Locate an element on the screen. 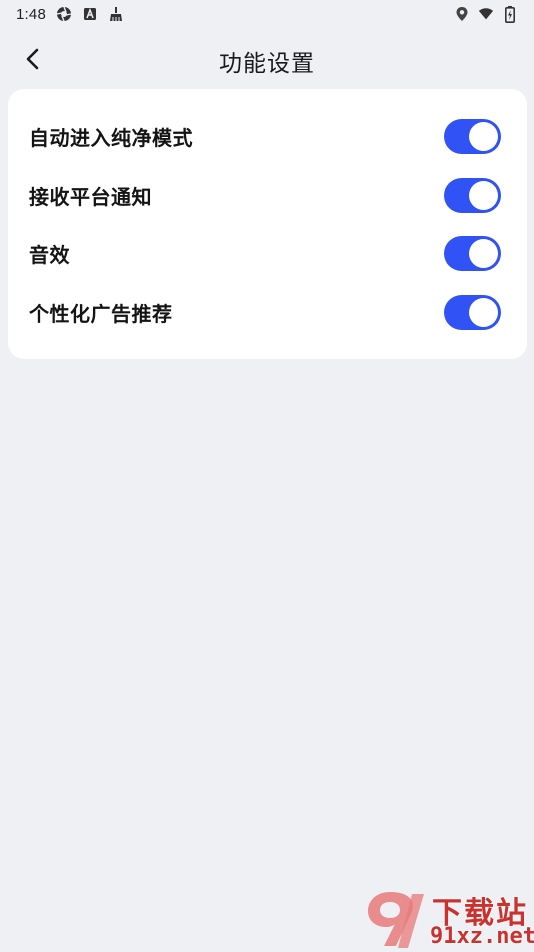 This screenshot has width=534, height=952. broom-icon is located at coordinates (116, 14).